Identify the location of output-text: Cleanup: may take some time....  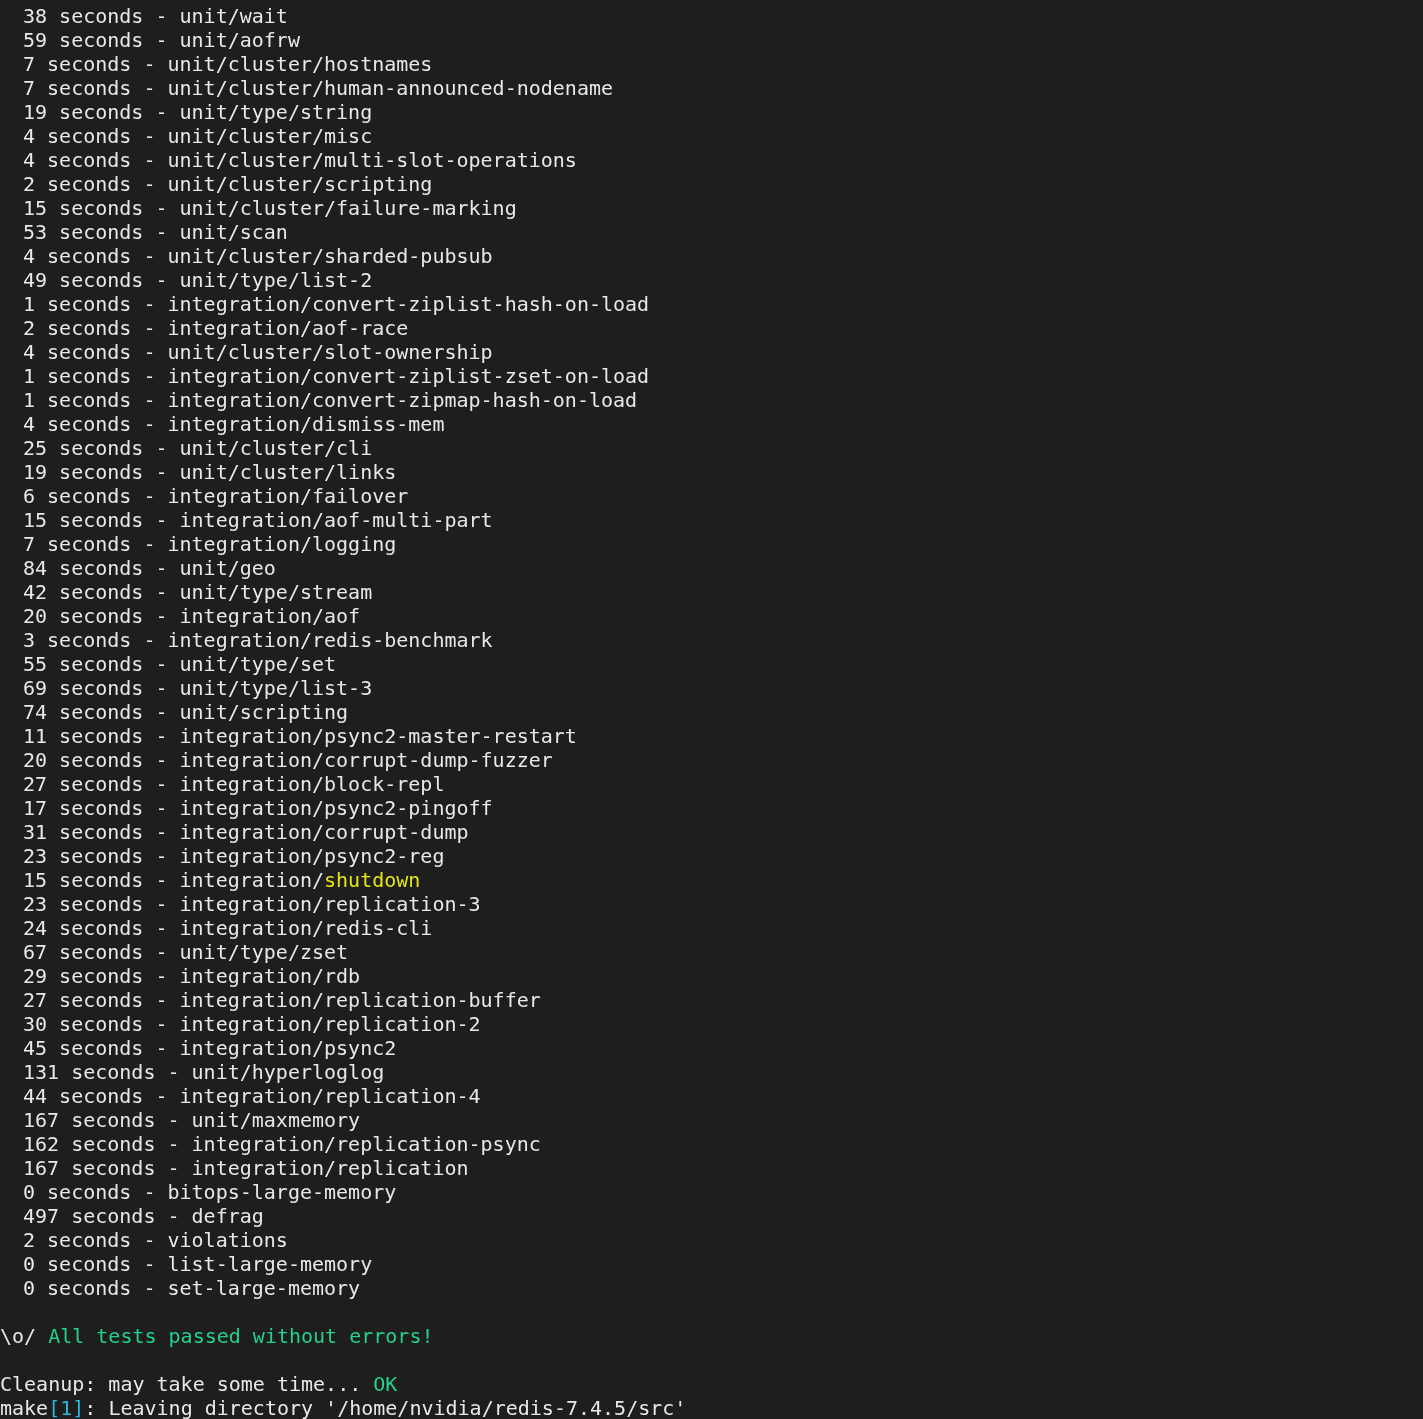
(181, 1384).